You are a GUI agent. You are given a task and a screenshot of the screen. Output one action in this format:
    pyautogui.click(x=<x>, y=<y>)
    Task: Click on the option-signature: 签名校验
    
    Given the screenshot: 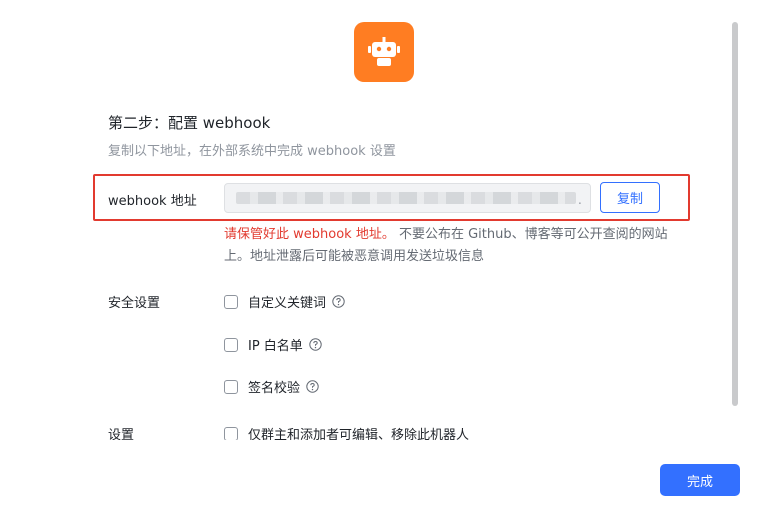 What is the action you would take?
    pyautogui.click(x=271, y=386)
    